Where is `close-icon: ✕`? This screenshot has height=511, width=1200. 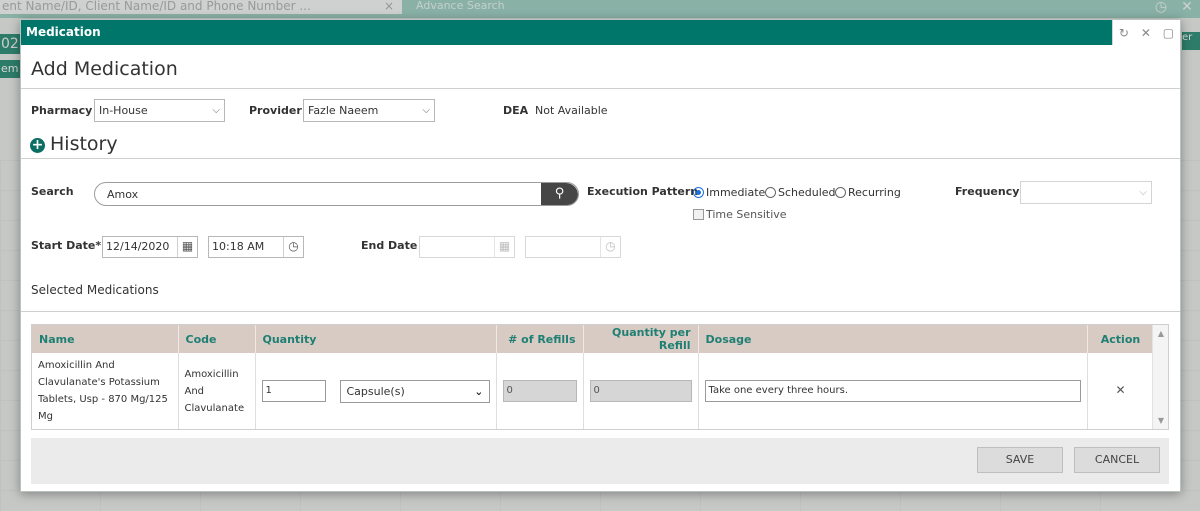
close-icon: ✕ is located at coordinates (1146, 33).